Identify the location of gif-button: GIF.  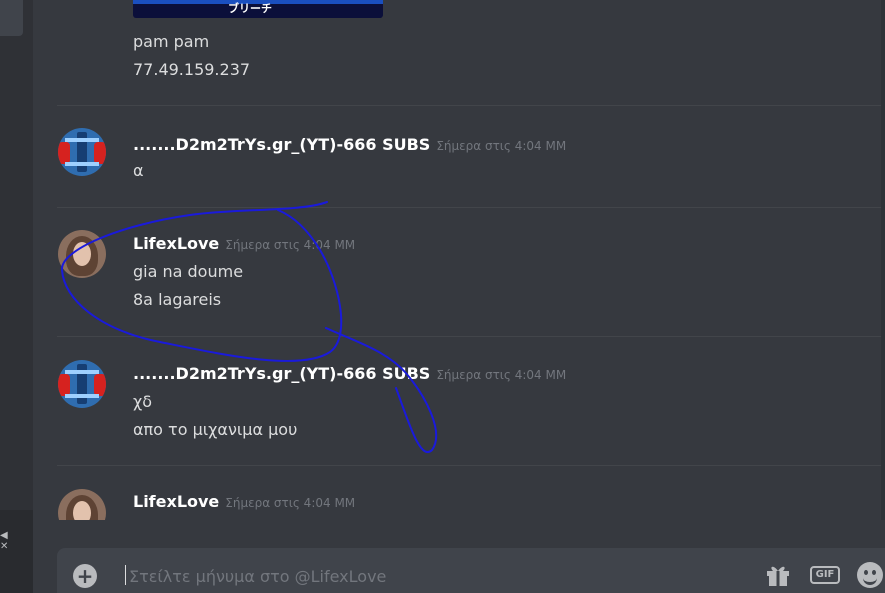
(825, 575).